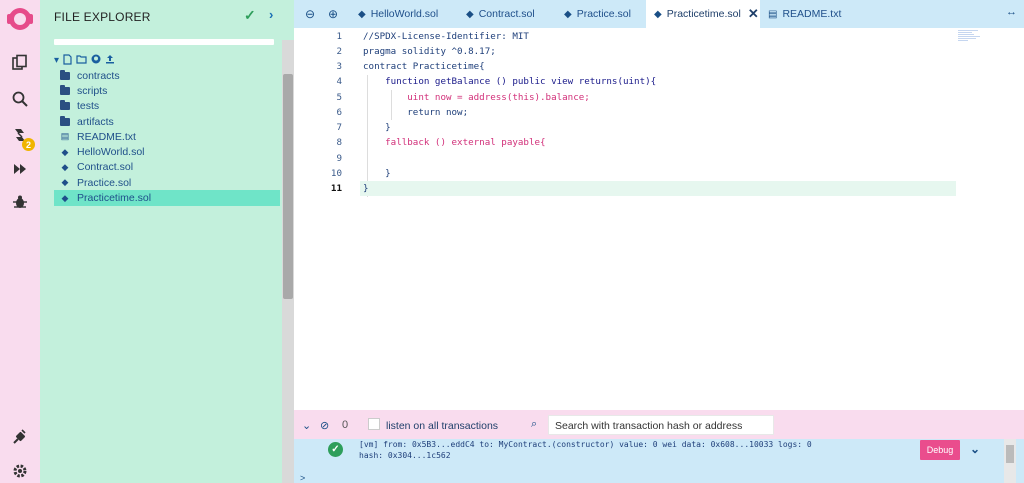 Image resolution: width=1024 pixels, height=483 pixels. What do you see at coordinates (603, 14) in the screenshot?
I see `tab-label: Practice.sol` at bounding box center [603, 14].